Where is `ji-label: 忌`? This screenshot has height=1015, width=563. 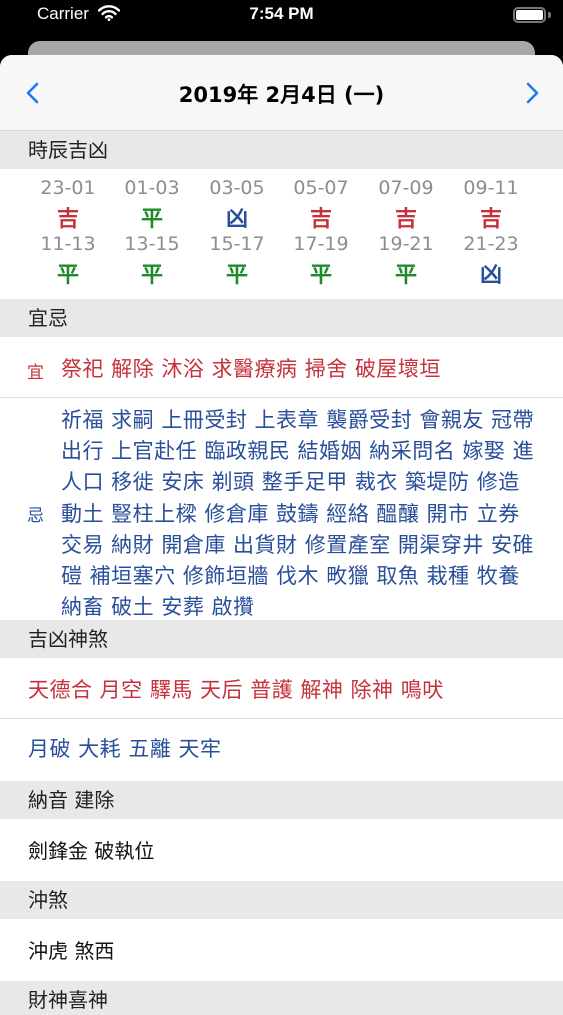
ji-label: 忌 is located at coordinates (35, 516).